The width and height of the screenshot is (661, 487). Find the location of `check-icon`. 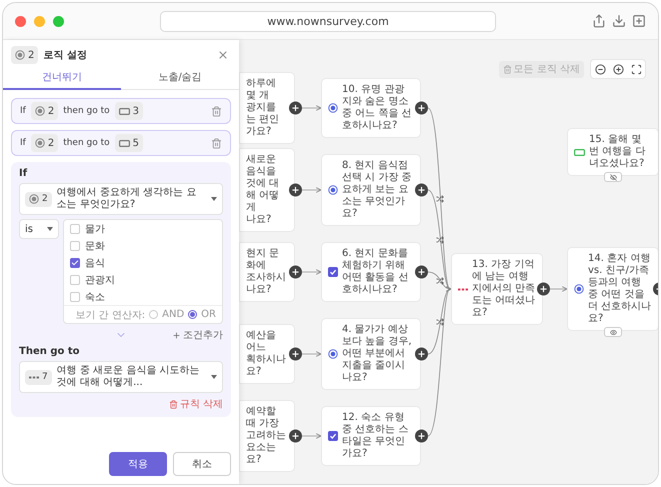

check-icon is located at coordinates (75, 262).